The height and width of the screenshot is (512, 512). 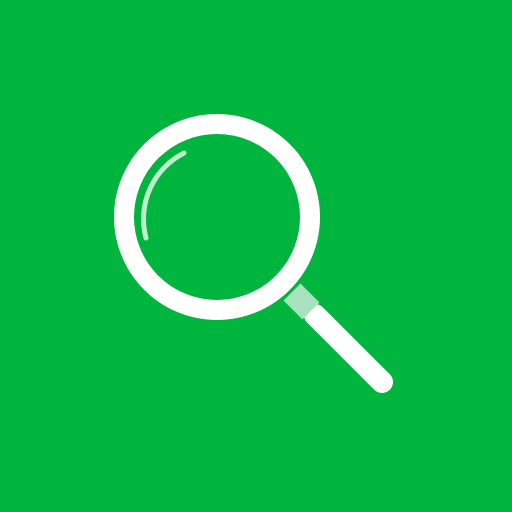 What do you see at coordinates (301, 301) in the screenshot?
I see `magnifier-ferrule` at bounding box center [301, 301].